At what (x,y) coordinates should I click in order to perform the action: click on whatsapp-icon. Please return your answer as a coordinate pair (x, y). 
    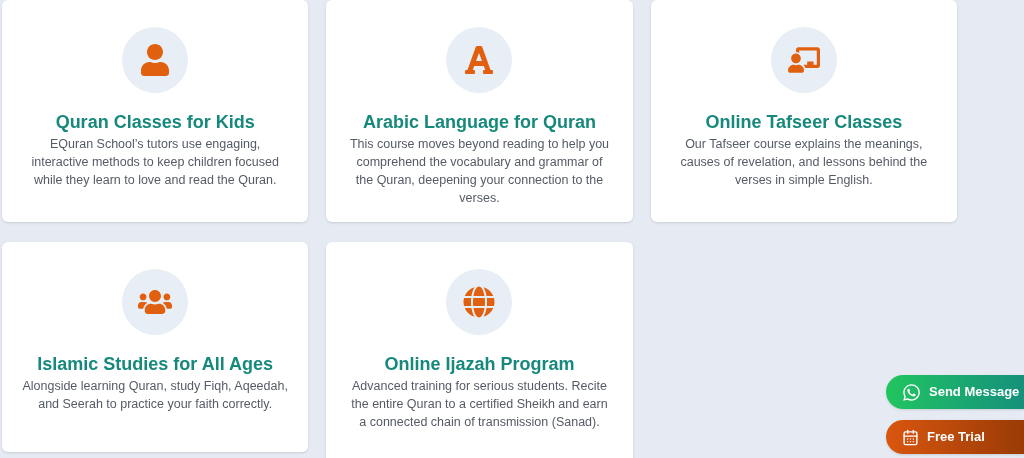
    Looking at the image, I should click on (911, 392).